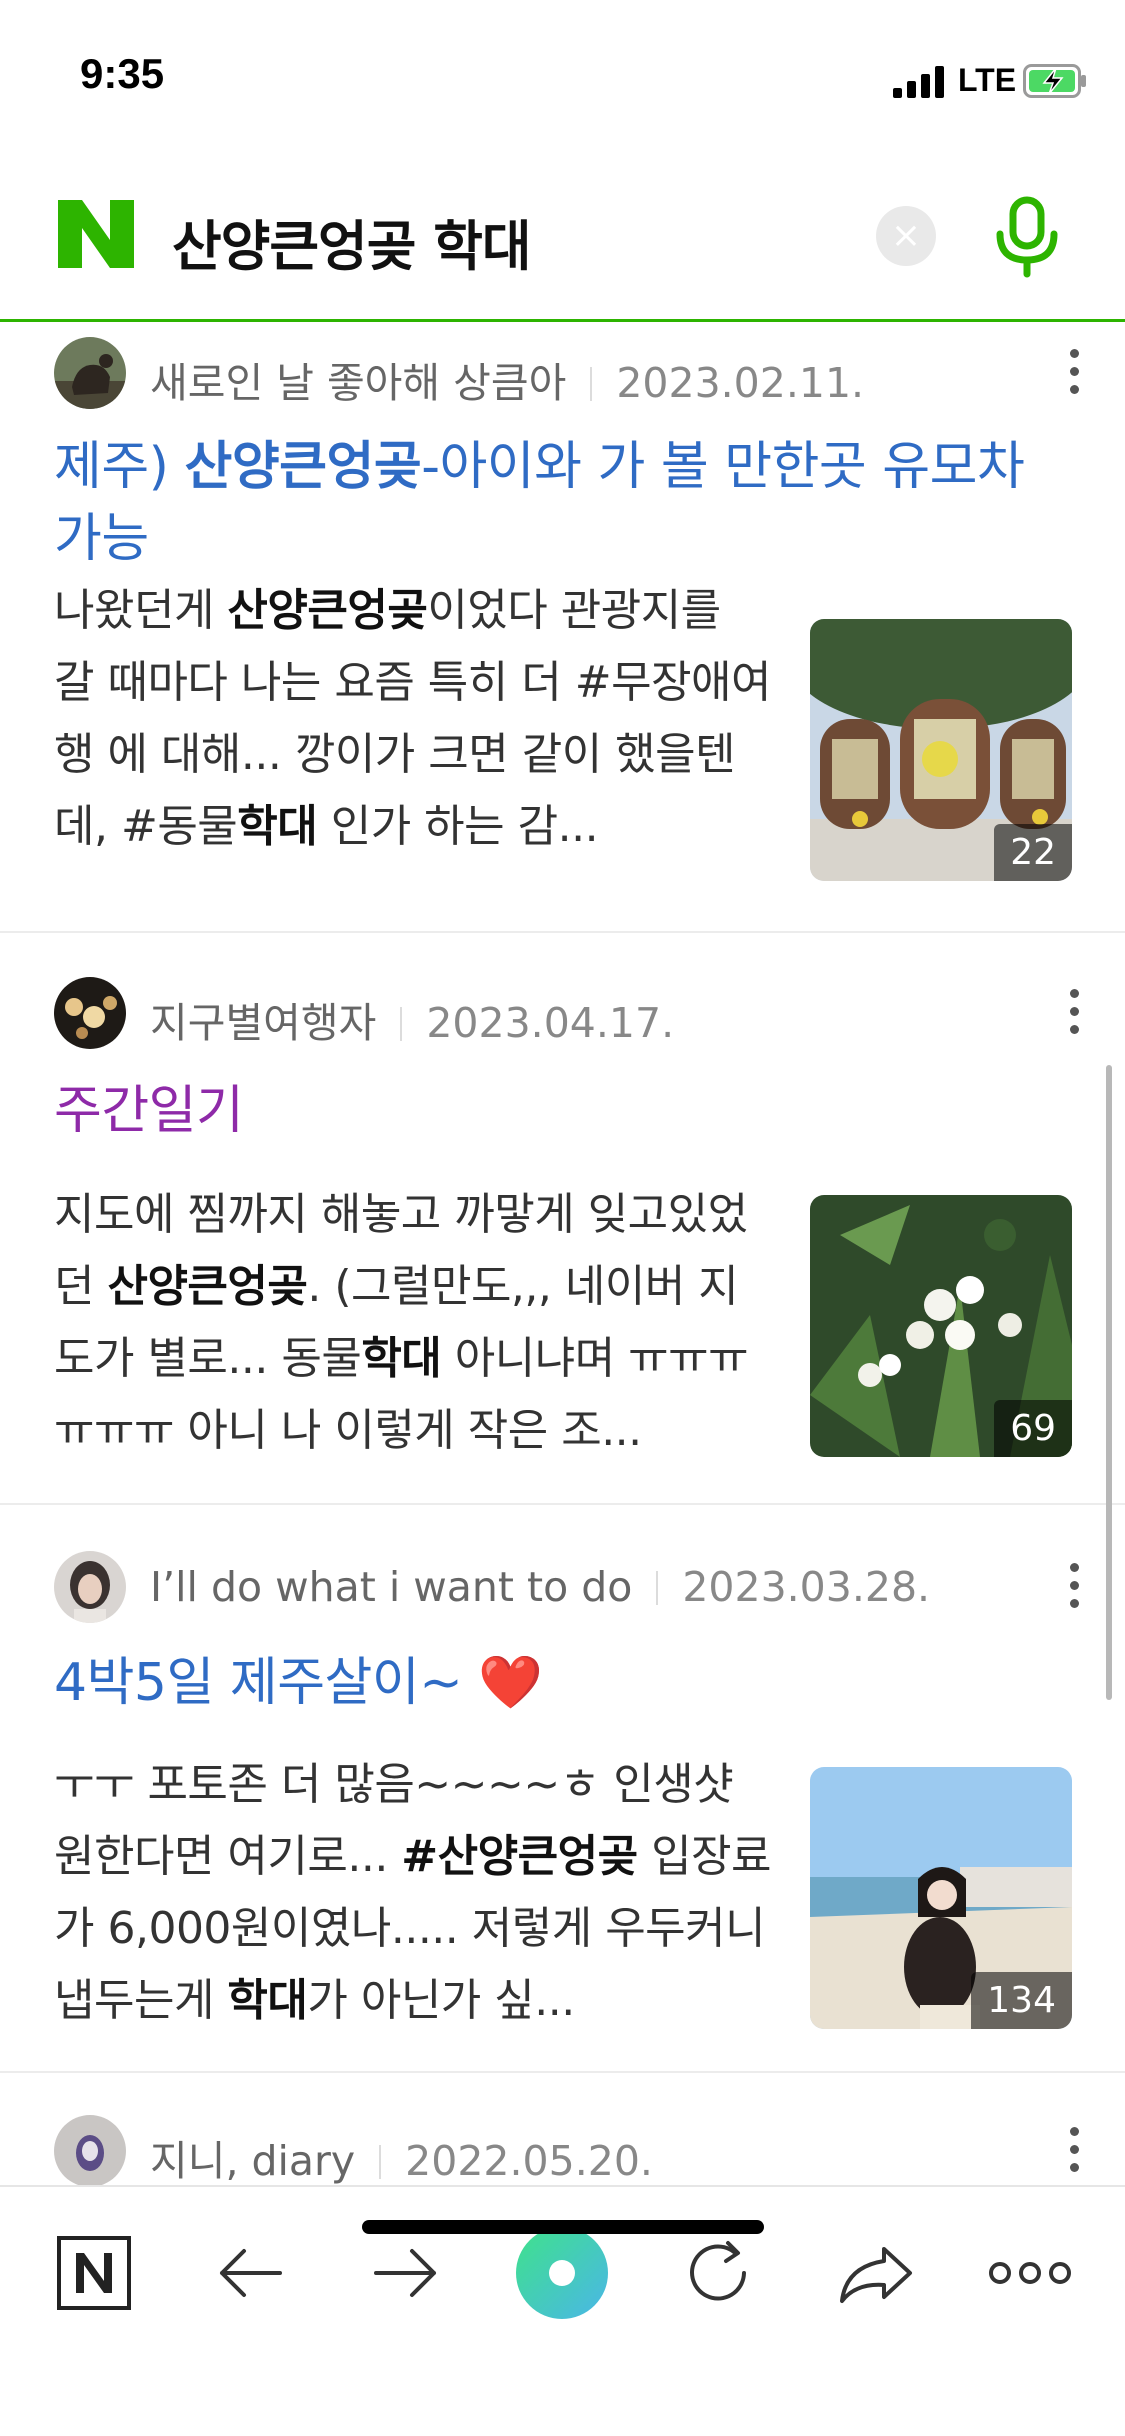 The image size is (1125, 2436). I want to click on share-icon, so click(874, 2273).